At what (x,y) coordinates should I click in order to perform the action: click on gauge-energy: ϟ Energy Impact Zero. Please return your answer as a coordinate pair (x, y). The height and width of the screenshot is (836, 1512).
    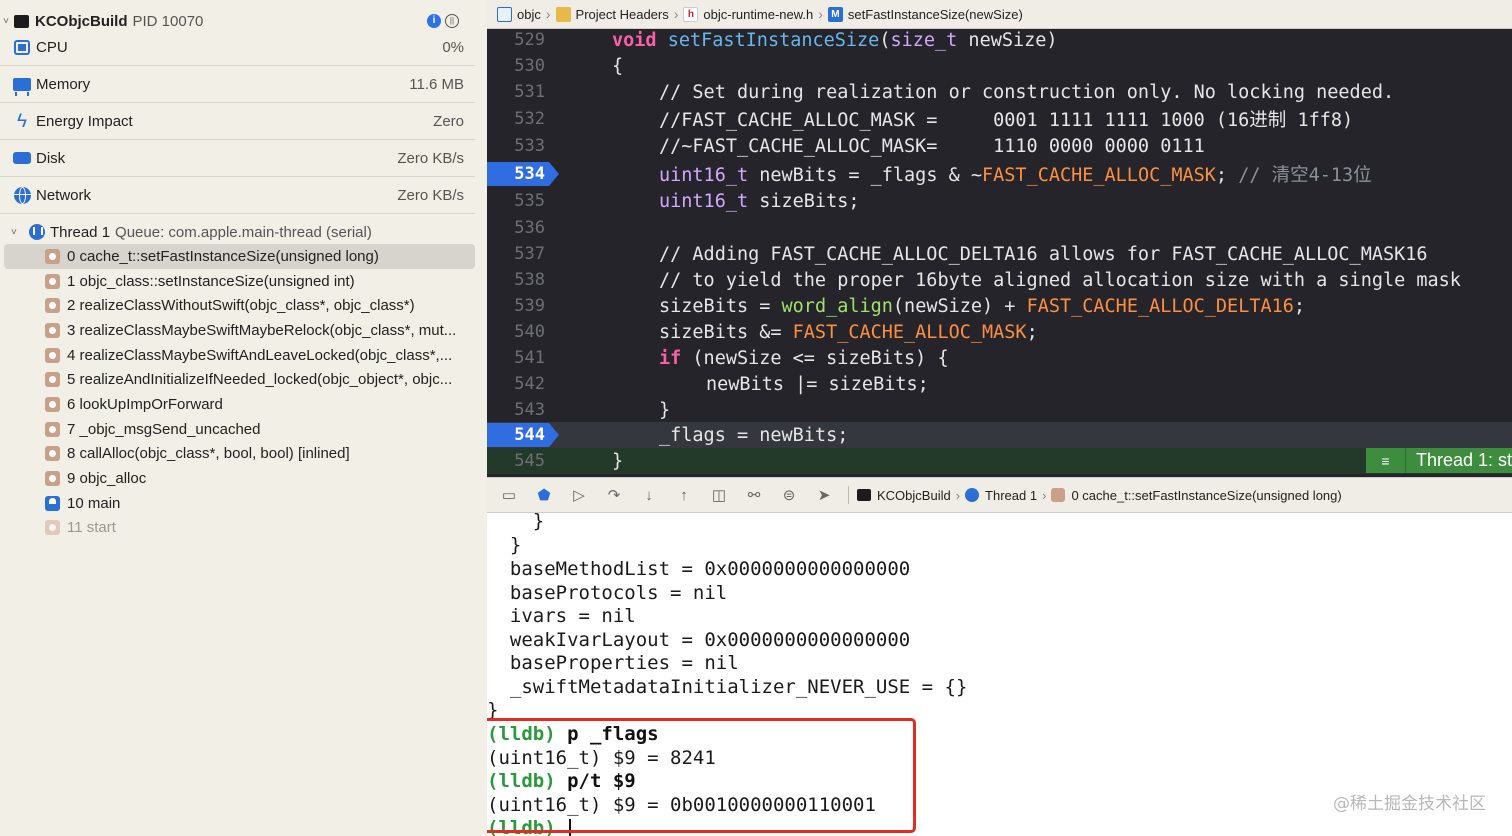
    Looking at the image, I should click on (237, 121).